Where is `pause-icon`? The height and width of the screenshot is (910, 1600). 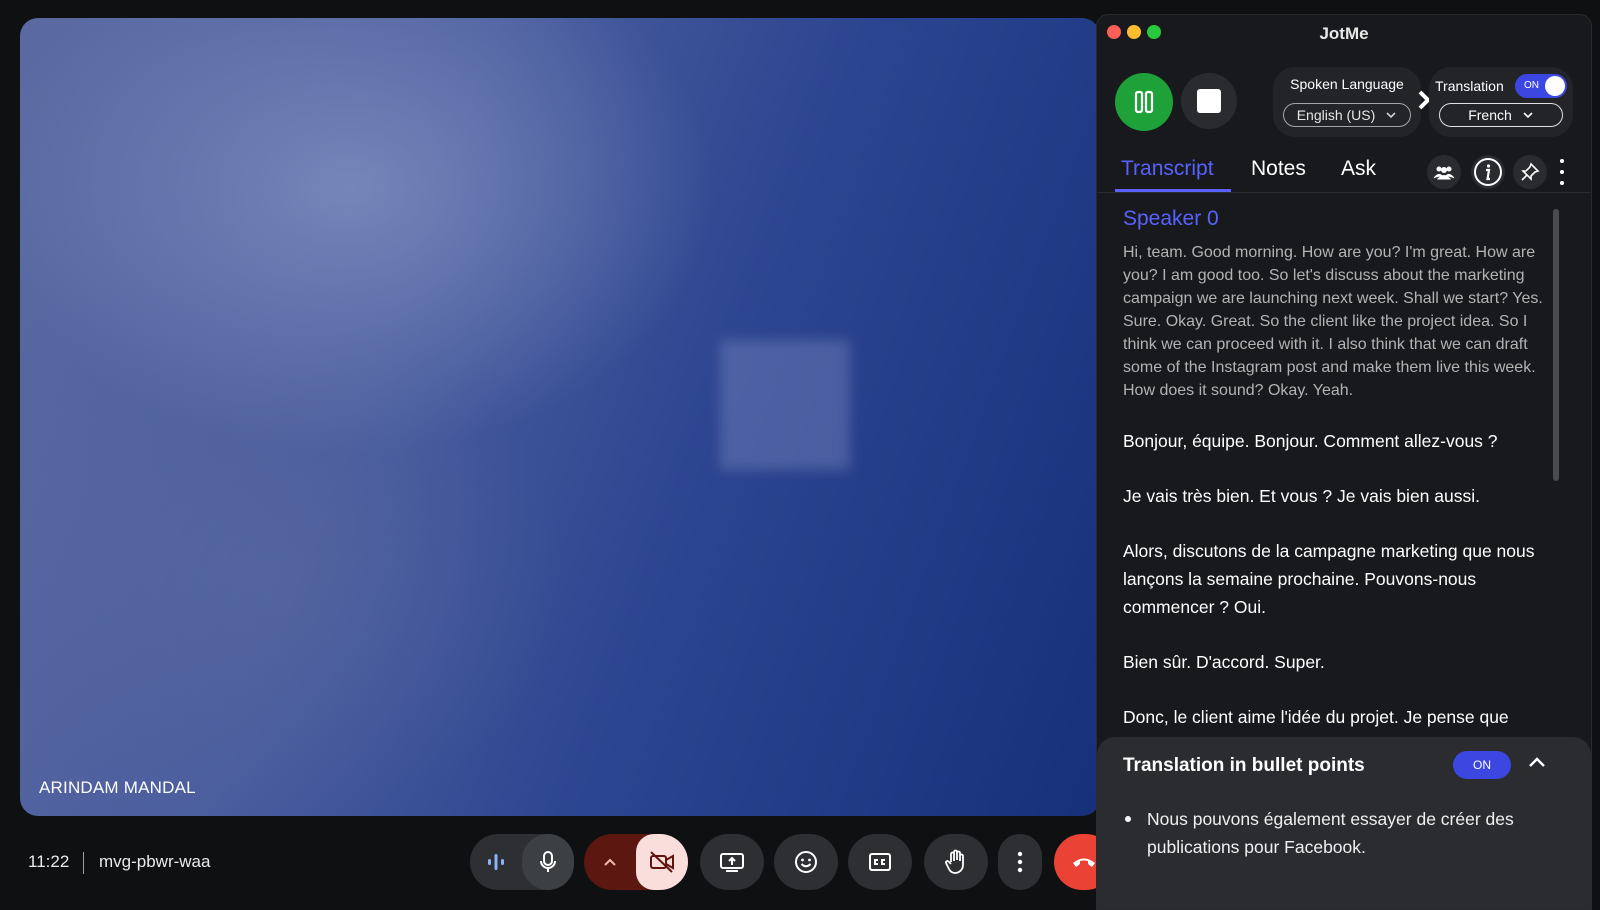 pause-icon is located at coordinates (1144, 102).